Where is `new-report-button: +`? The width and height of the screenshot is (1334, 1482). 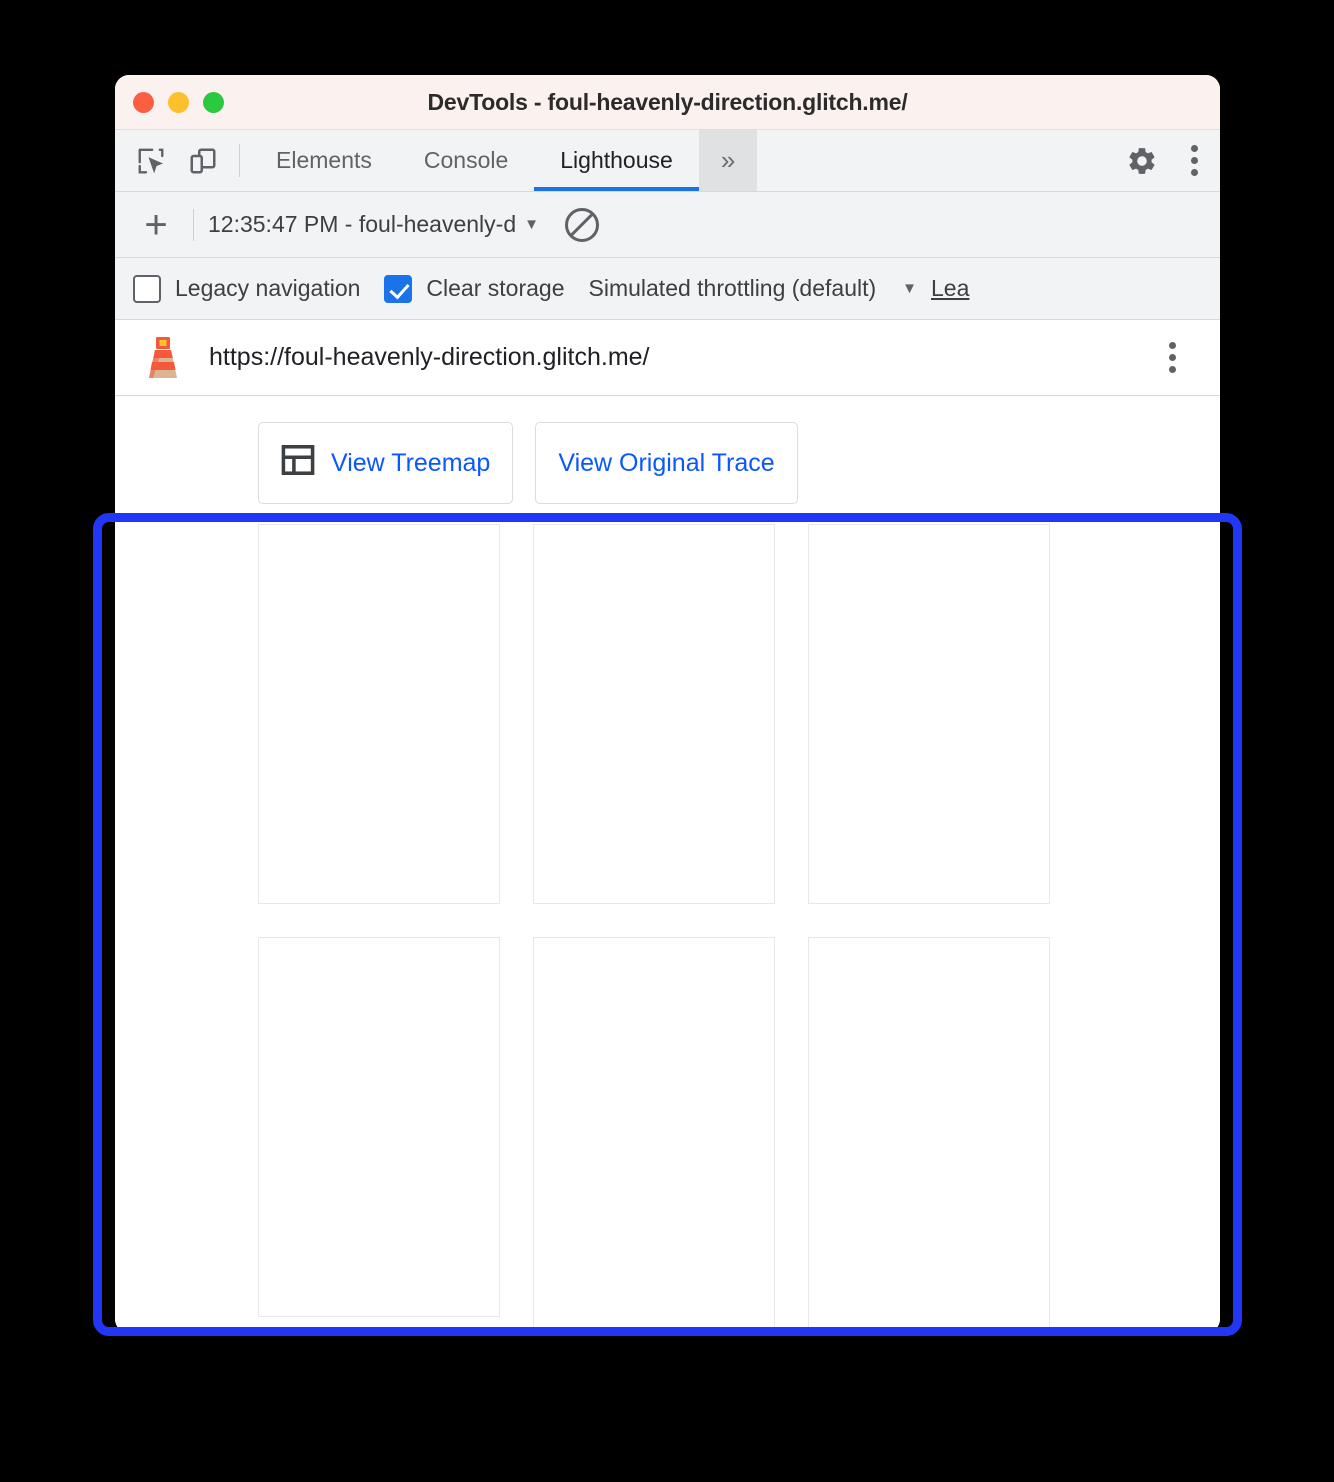
new-report-button: + is located at coordinates (156, 225).